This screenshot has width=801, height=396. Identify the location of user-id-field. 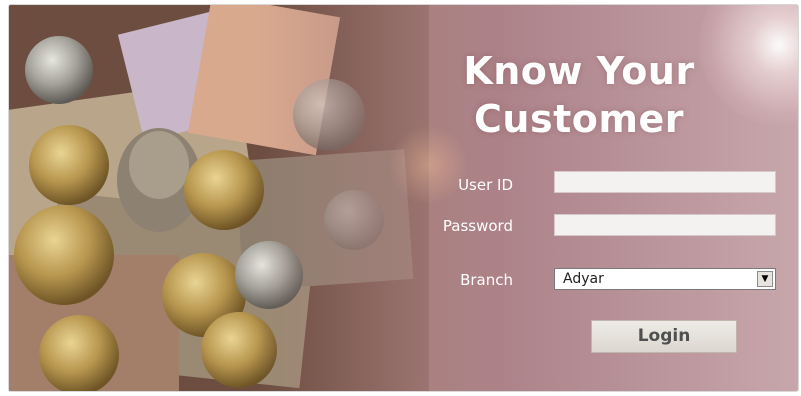
(665, 182).